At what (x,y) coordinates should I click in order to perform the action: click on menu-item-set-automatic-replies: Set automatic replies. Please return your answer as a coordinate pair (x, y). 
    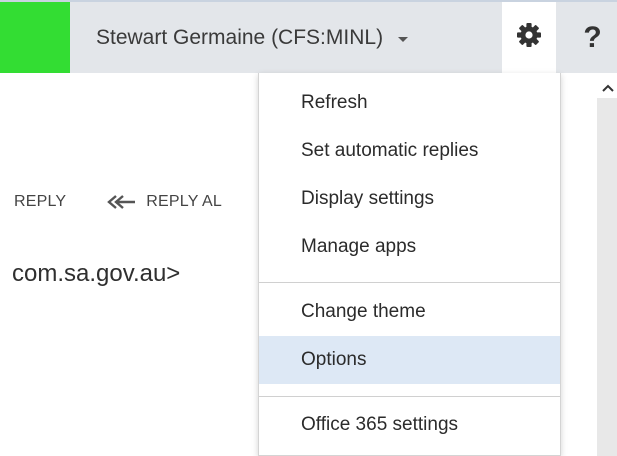
    Looking at the image, I should click on (409, 151).